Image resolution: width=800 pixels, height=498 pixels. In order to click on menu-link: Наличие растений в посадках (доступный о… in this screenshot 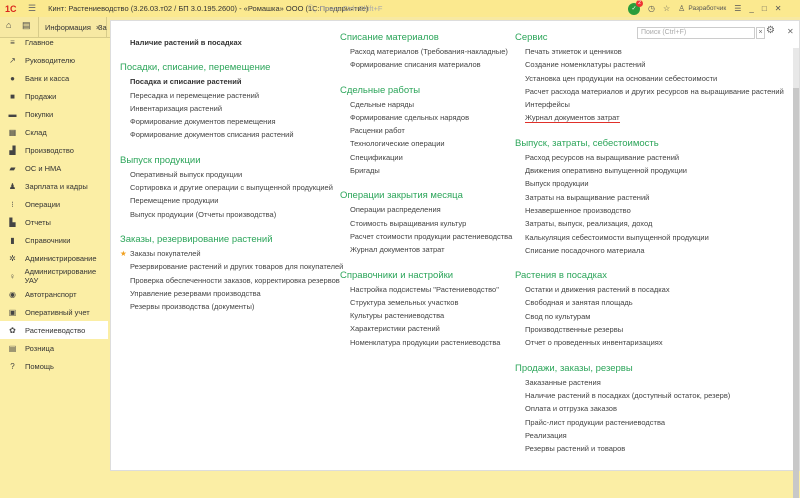, I will do `click(649, 395)`.